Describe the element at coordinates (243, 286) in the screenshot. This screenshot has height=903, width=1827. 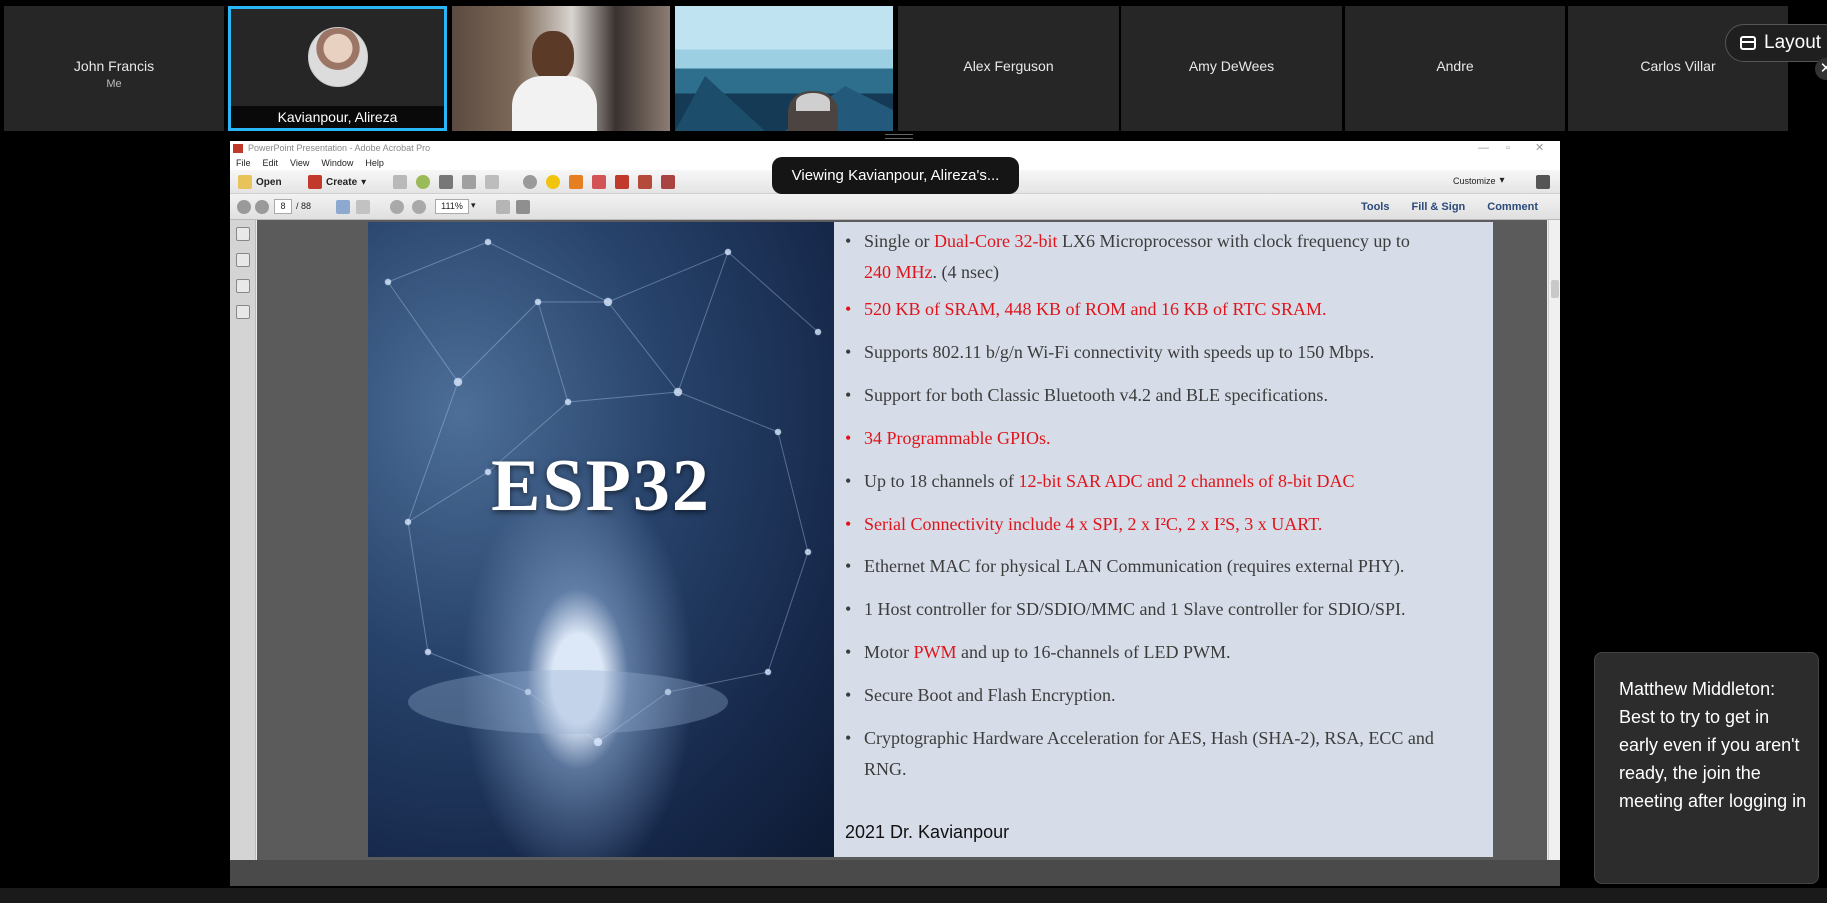
I see `signatures-icon` at that location.